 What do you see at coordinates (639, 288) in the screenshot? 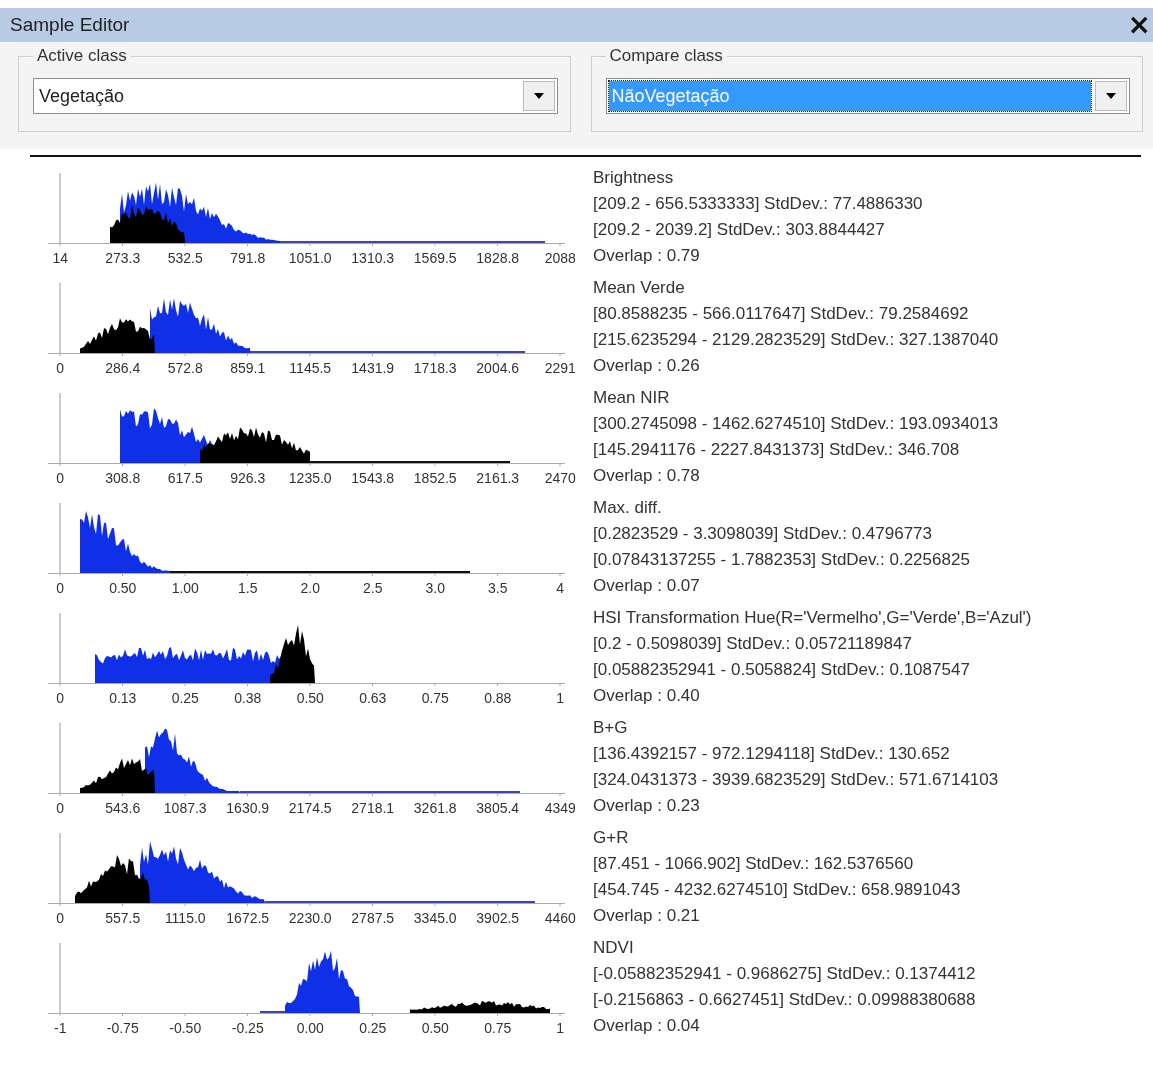
I see `feature-name: Mean Verde` at bounding box center [639, 288].